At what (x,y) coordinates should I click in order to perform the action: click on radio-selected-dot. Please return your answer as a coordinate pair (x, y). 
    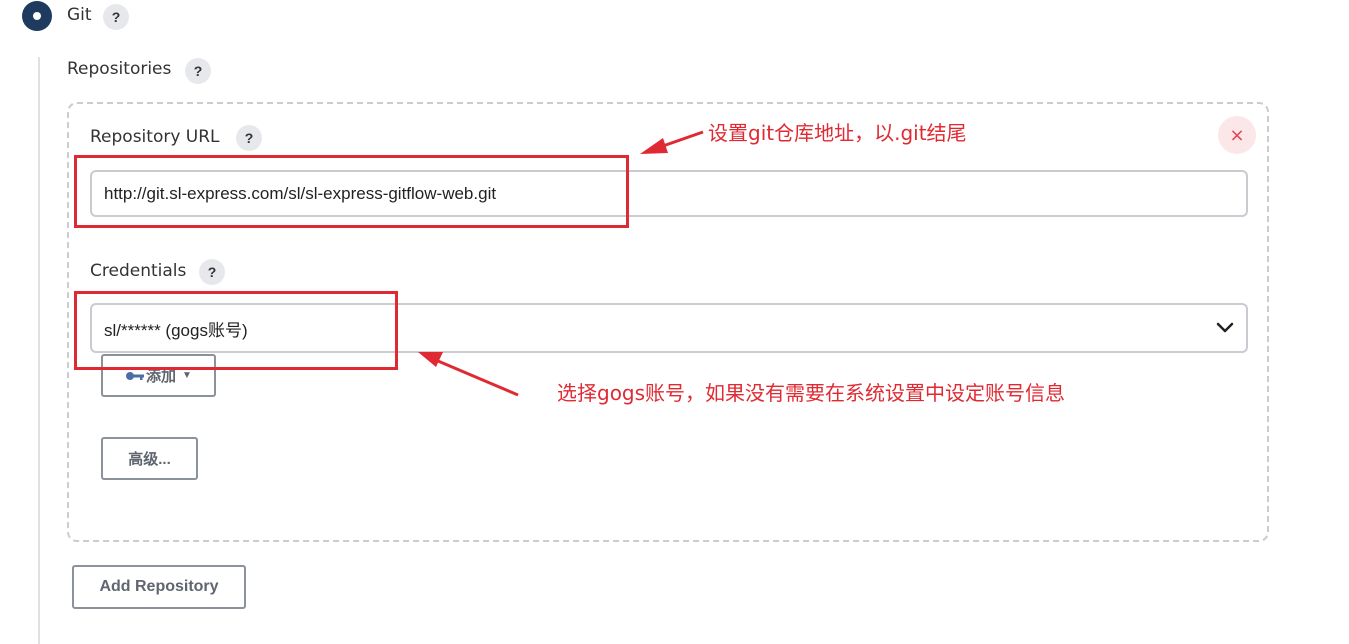
    Looking at the image, I should click on (37, 16).